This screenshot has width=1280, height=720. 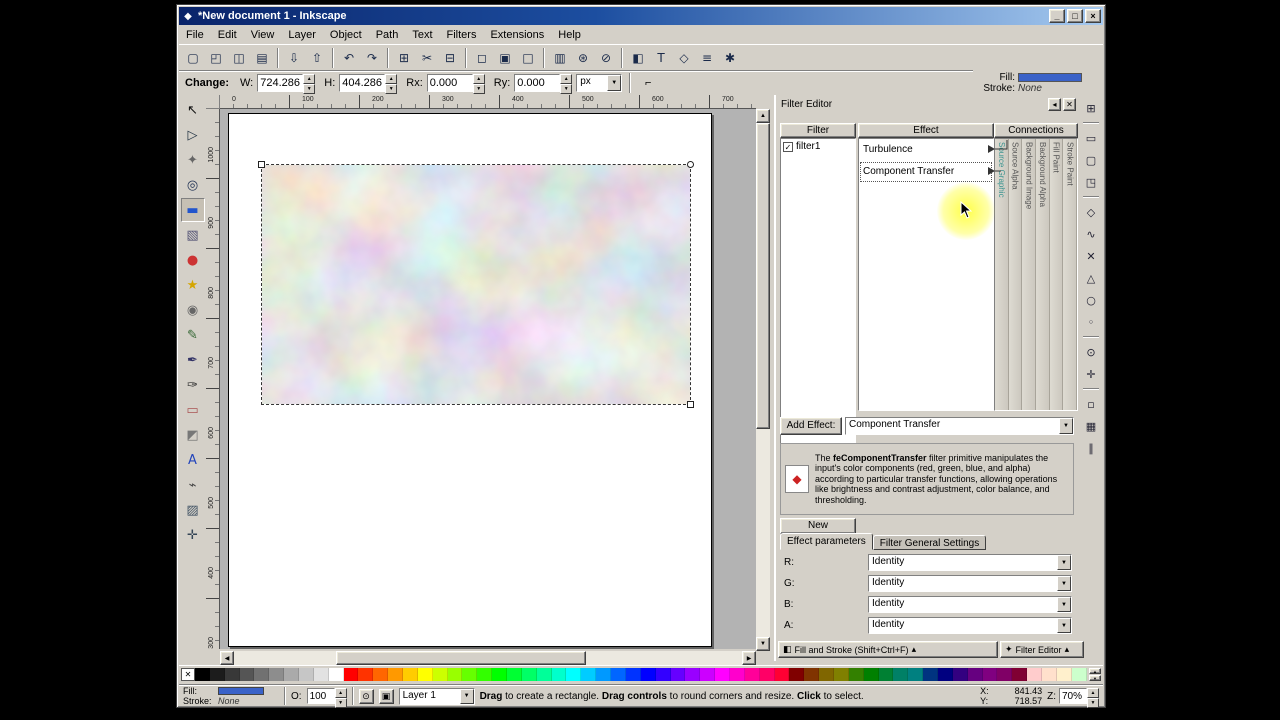 I want to click on horizontal-scrollbar: ◀ ▶, so click(x=488, y=658).